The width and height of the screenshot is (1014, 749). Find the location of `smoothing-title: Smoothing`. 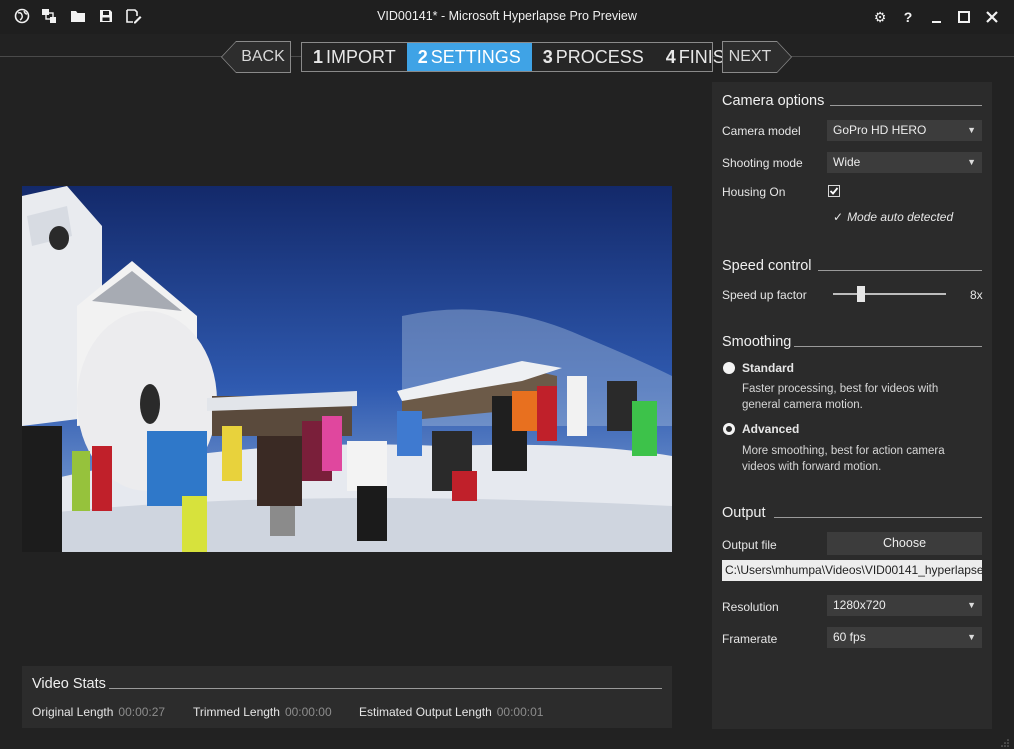

smoothing-title: Smoothing is located at coordinates (757, 342).